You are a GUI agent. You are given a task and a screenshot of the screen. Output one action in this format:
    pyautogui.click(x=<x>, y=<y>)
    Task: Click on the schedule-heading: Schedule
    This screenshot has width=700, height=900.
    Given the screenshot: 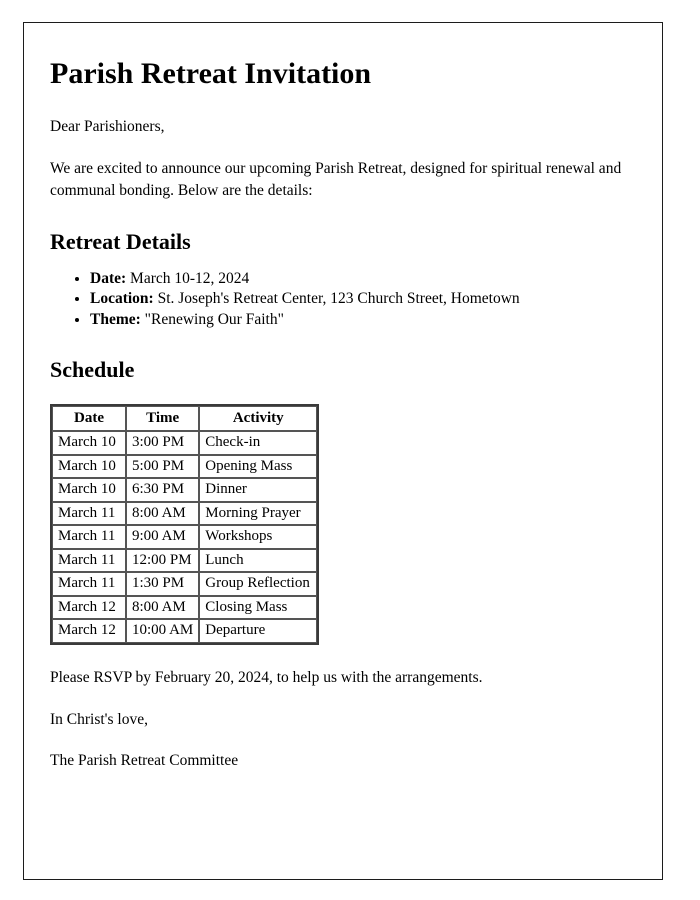 What is the action you would take?
    pyautogui.click(x=92, y=370)
    